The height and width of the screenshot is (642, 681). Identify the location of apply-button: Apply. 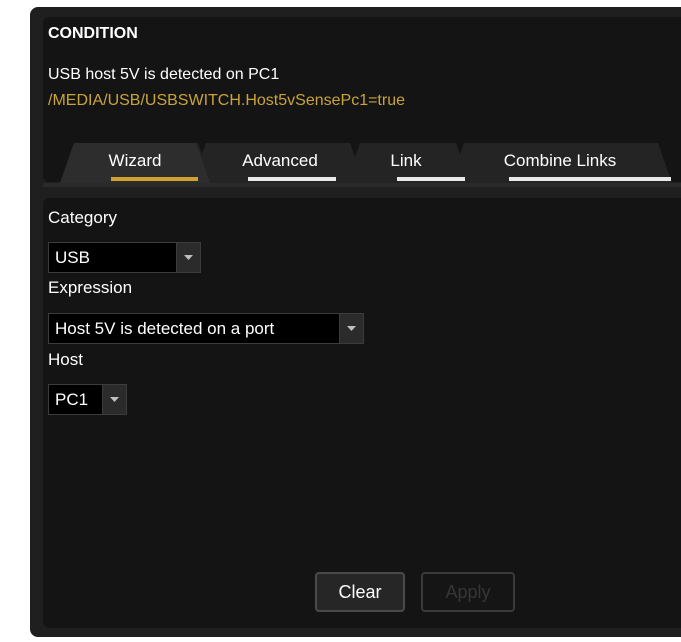
(468, 592).